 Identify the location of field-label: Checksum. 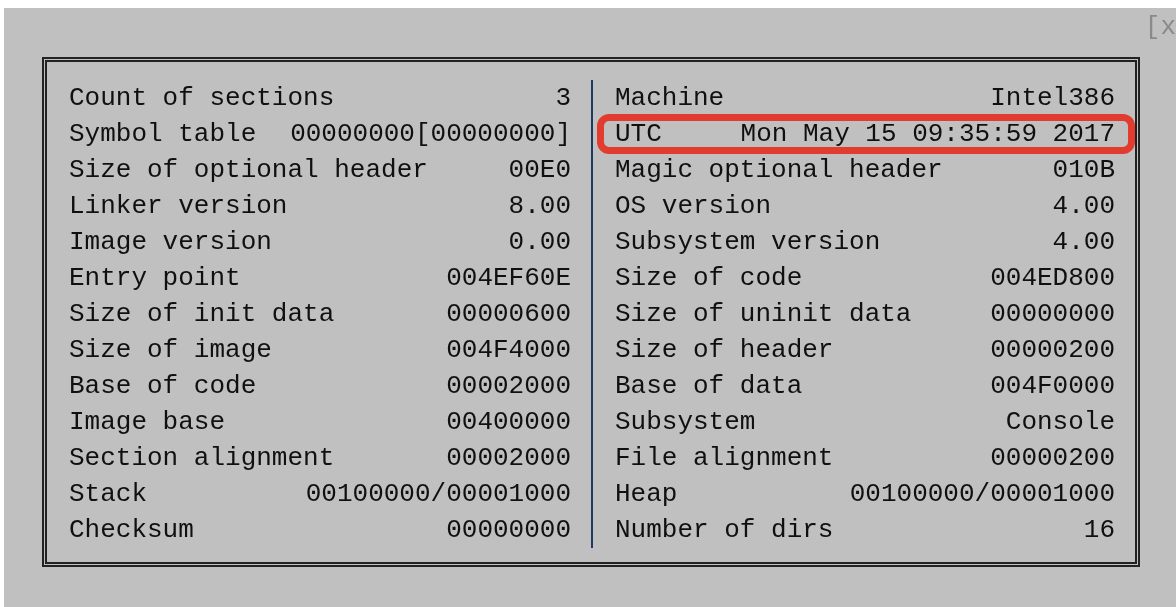
(131, 530).